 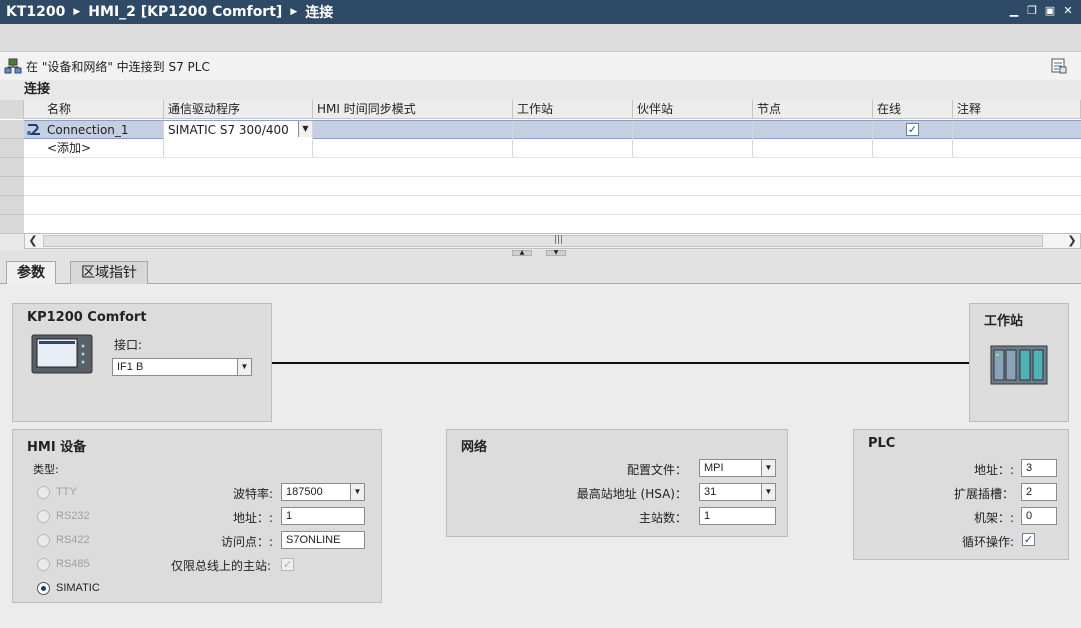 I want to click on radio-simatic, so click(x=43, y=588).